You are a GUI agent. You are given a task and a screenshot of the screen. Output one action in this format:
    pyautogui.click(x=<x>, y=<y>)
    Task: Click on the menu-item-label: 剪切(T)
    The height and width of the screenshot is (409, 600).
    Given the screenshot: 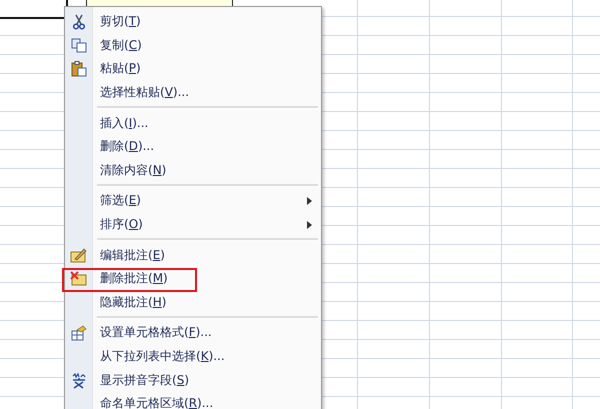 What is the action you would take?
    pyautogui.click(x=120, y=21)
    